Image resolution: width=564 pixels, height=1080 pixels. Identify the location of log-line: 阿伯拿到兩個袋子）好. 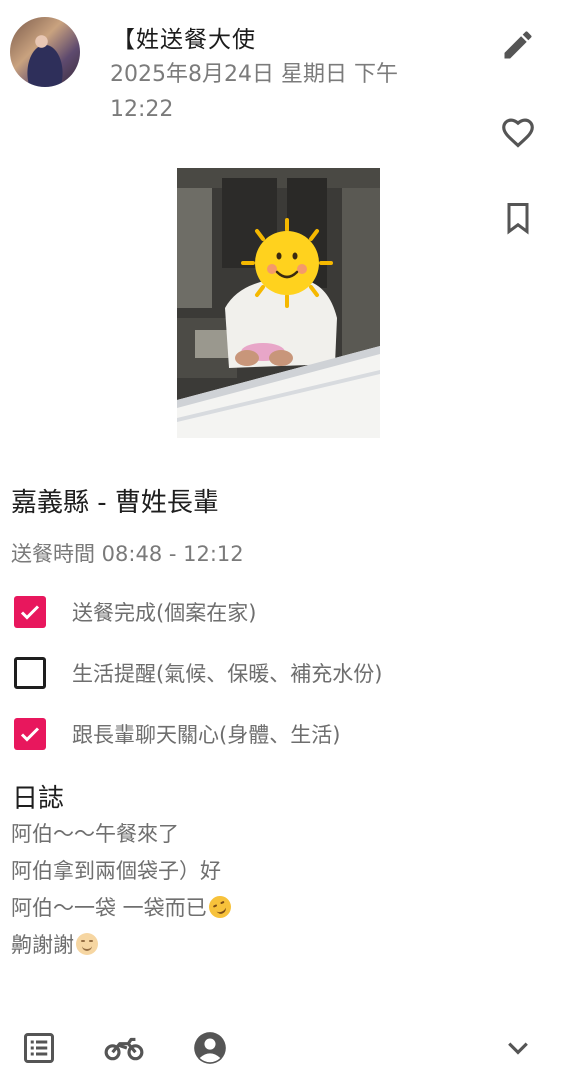
(116, 871).